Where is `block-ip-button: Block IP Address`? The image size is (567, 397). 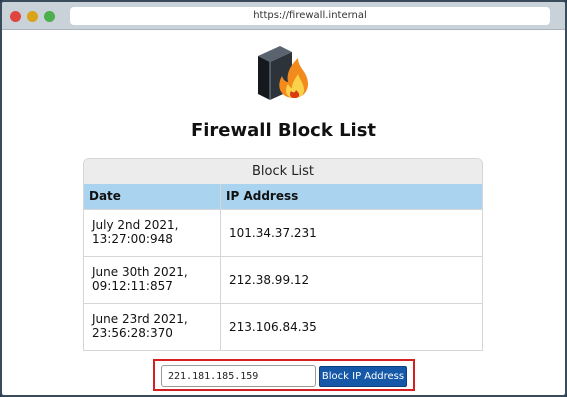 block-ip-button: Block IP Address is located at coordinates (363, 376).